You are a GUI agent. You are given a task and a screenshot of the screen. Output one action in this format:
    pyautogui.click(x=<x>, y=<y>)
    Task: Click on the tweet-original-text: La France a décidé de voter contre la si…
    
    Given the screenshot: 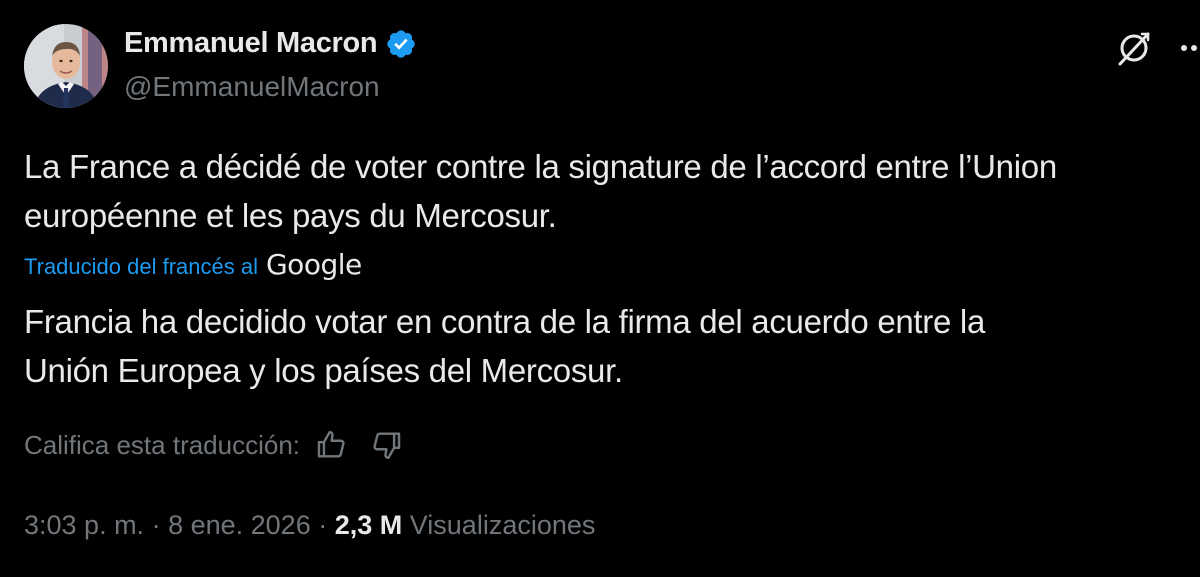 What is the action you would take?
    pyautogui.click(x=540, y=191)
    